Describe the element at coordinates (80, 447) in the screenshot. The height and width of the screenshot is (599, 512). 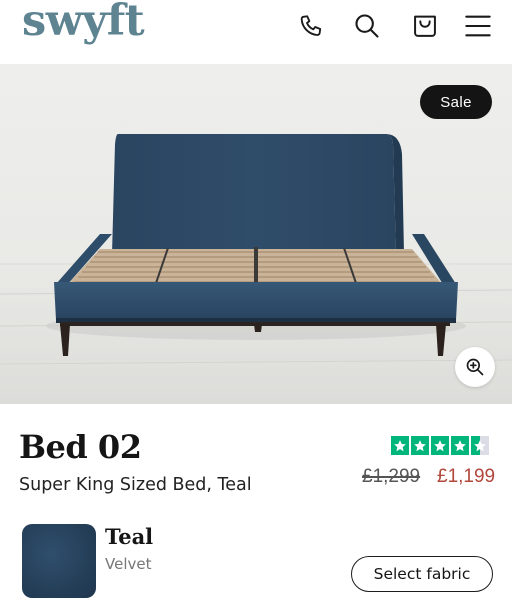
I see `product-title: Bed 02` at that location.